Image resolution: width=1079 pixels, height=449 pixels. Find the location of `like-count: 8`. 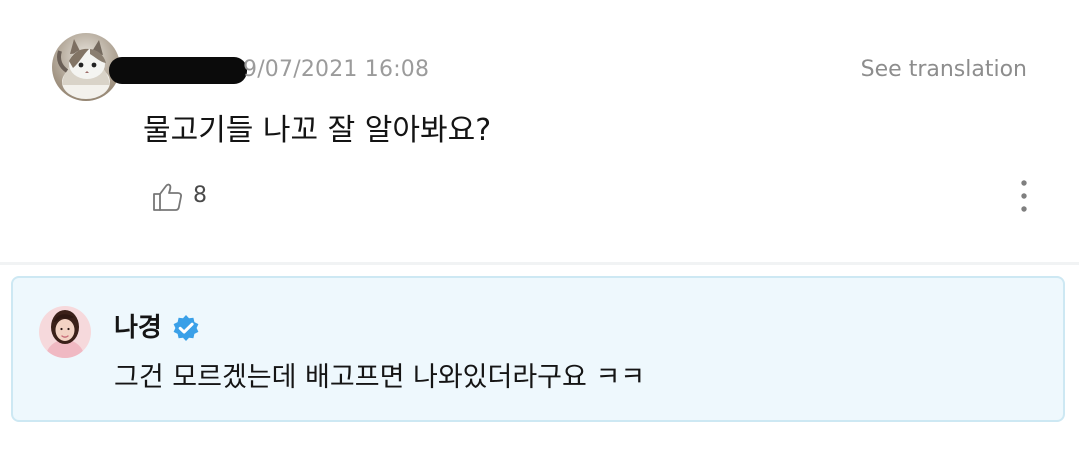

like-count: 8 is located at coordinates (200, 195).